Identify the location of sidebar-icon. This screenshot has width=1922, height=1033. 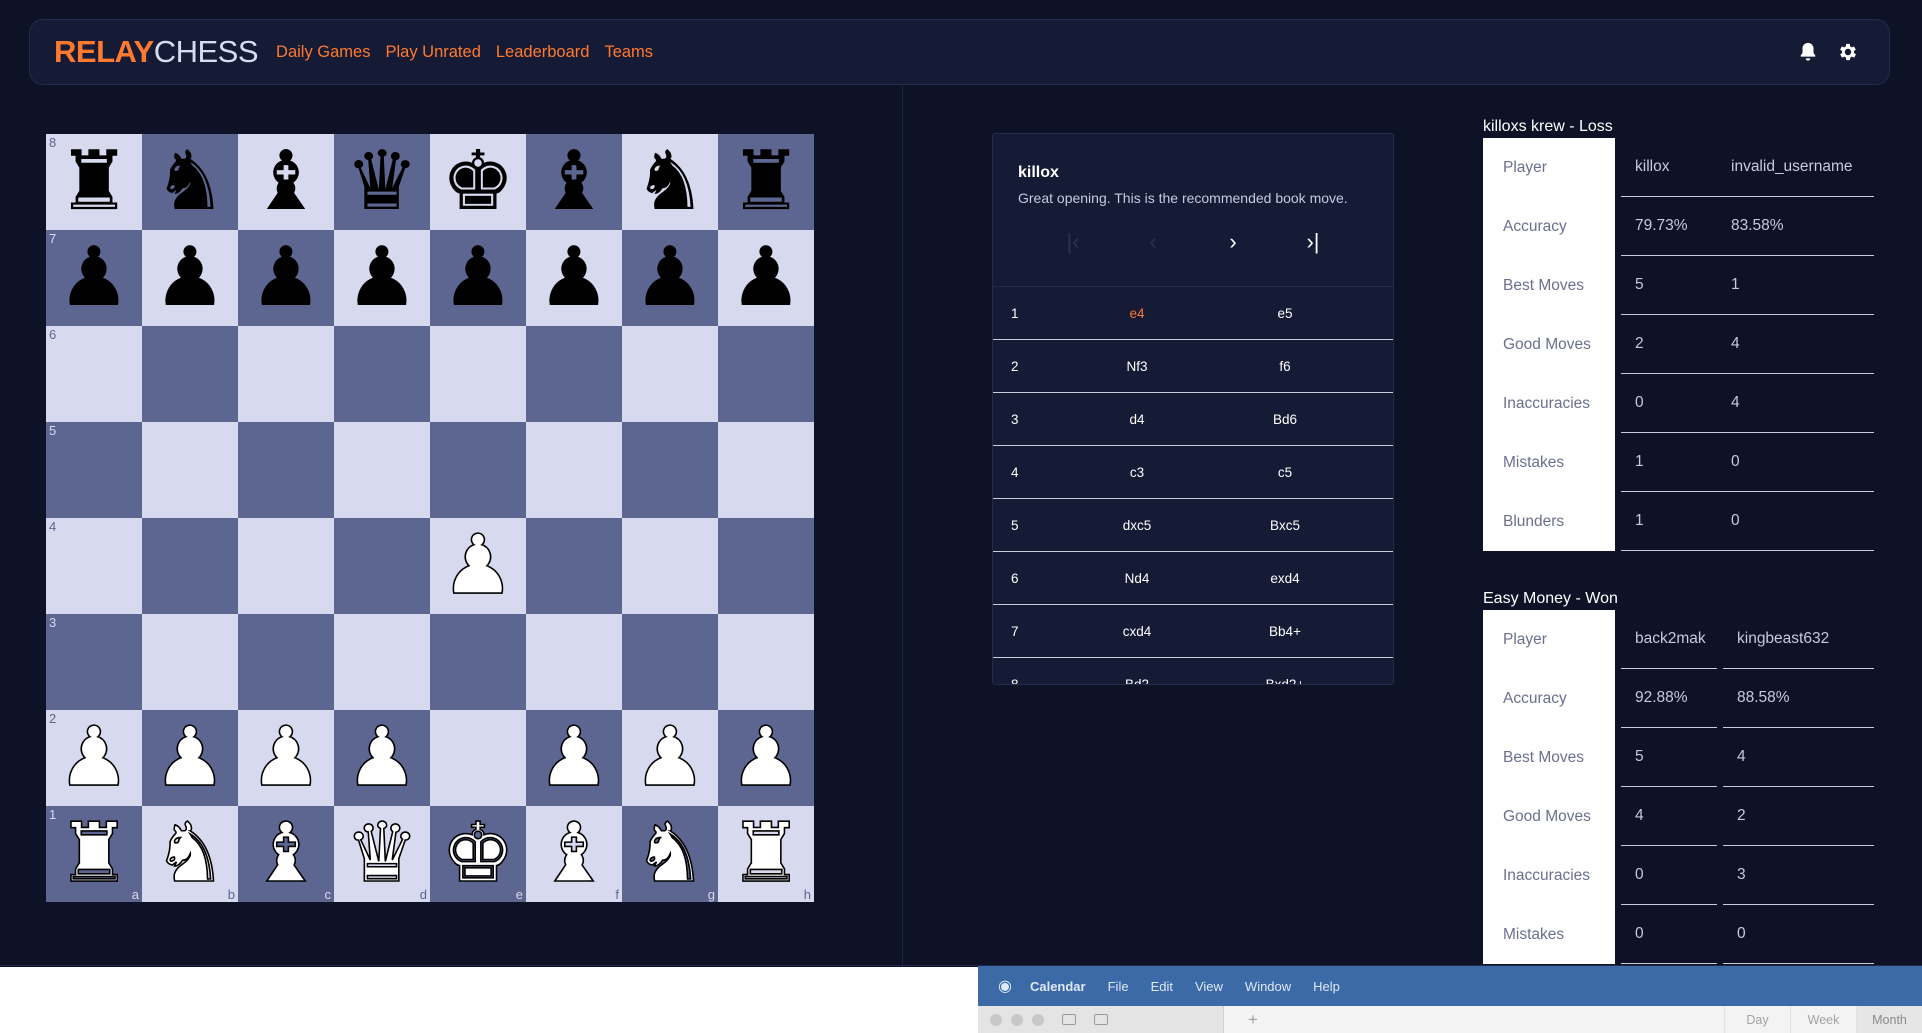
(1069, 1019).